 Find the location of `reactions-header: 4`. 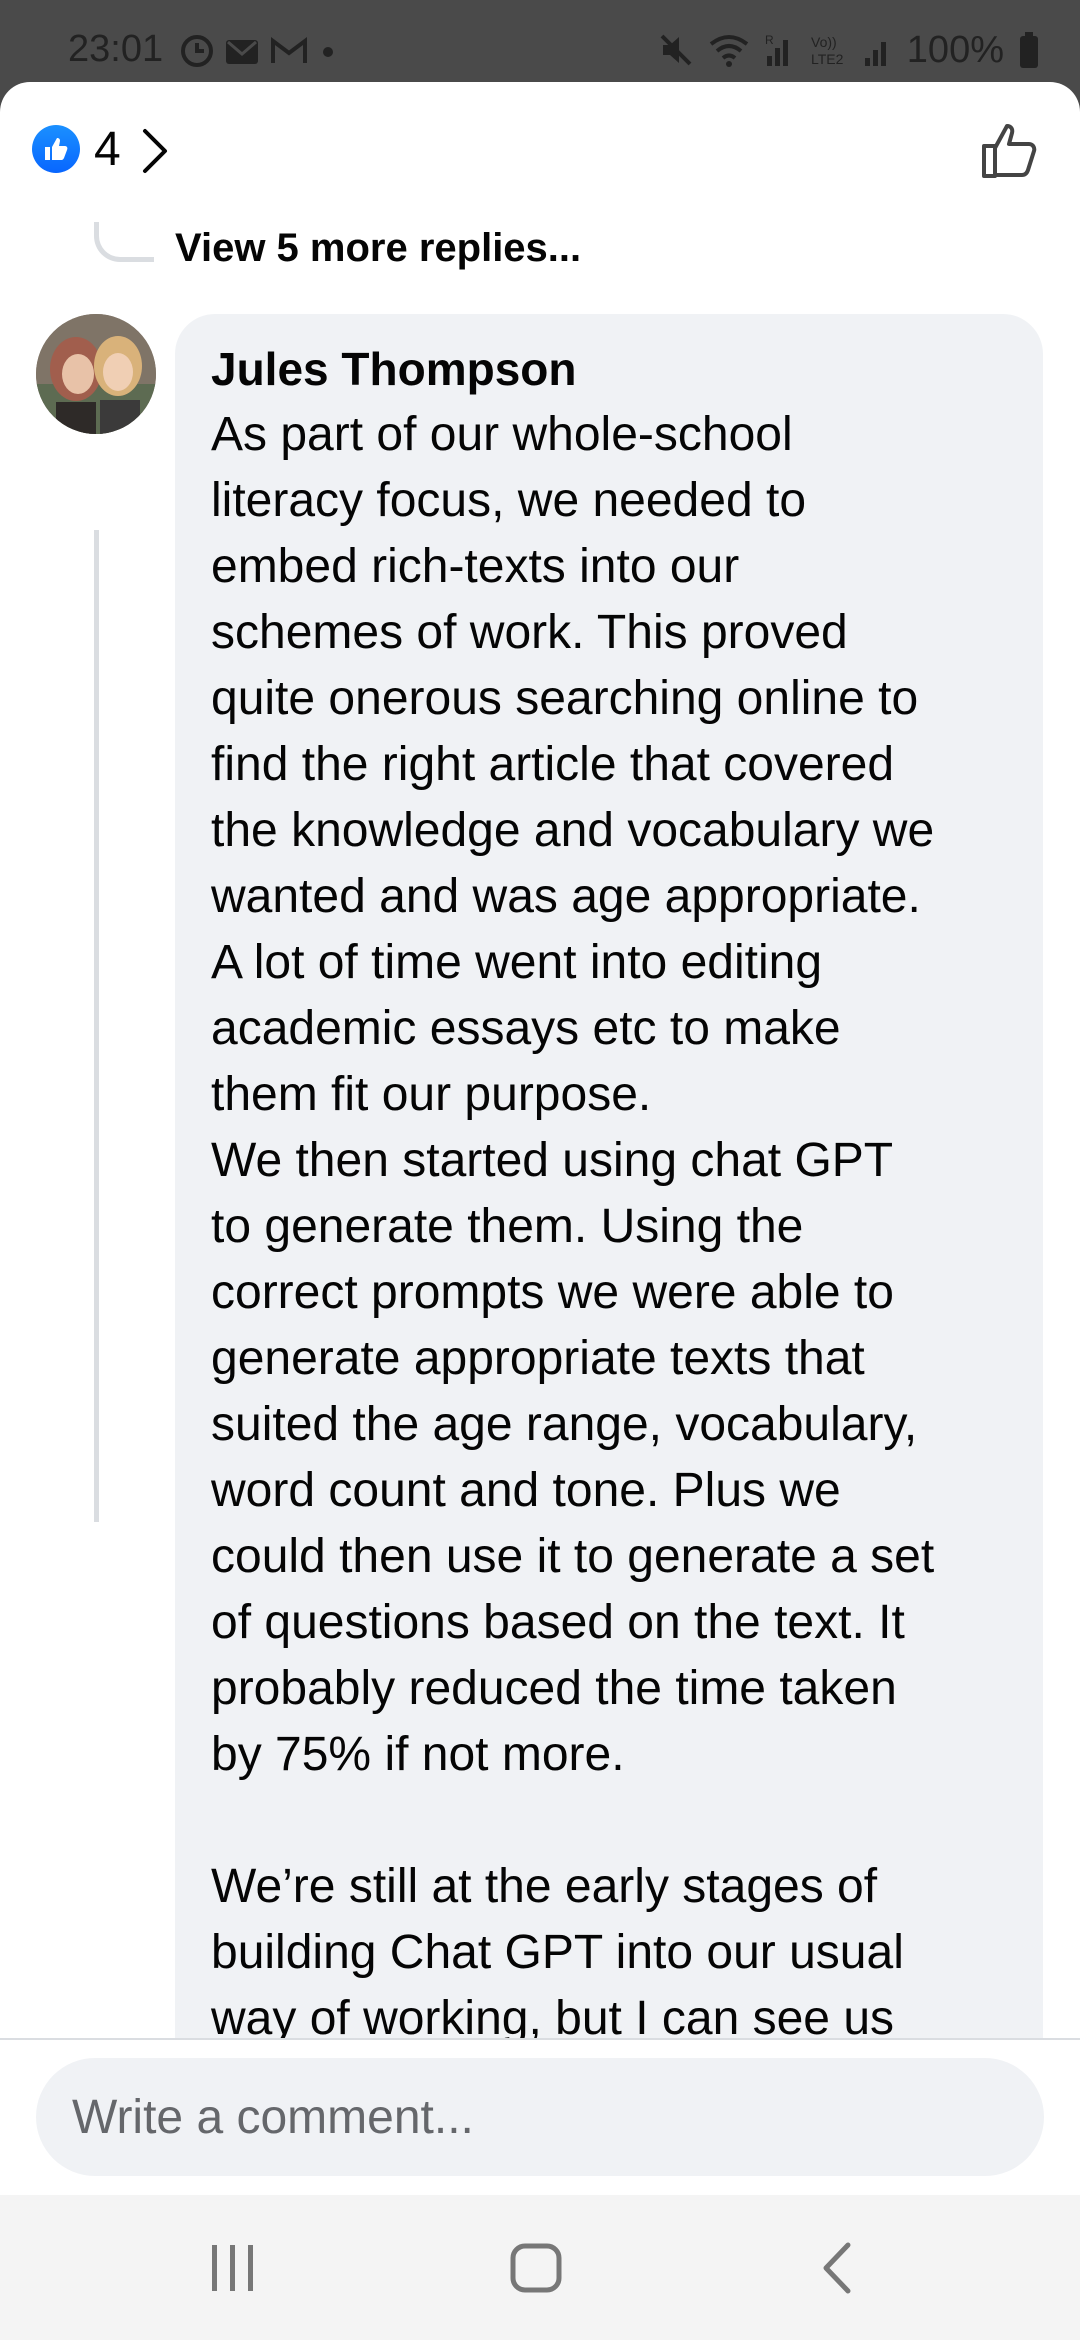

reactions-header: 4 is located at coordinates (540, 152).